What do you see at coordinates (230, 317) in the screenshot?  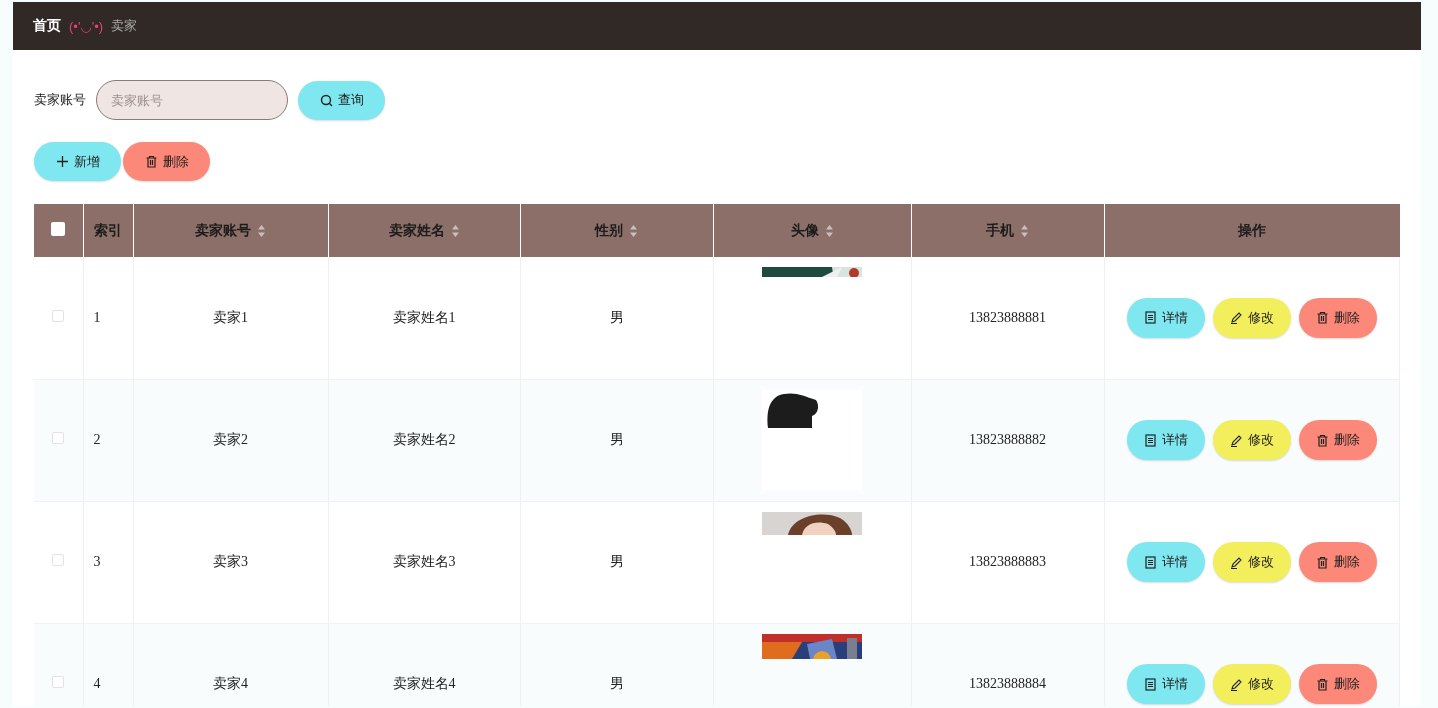 I see `account-cell: 卖家1` at bounding box center [230, 317].